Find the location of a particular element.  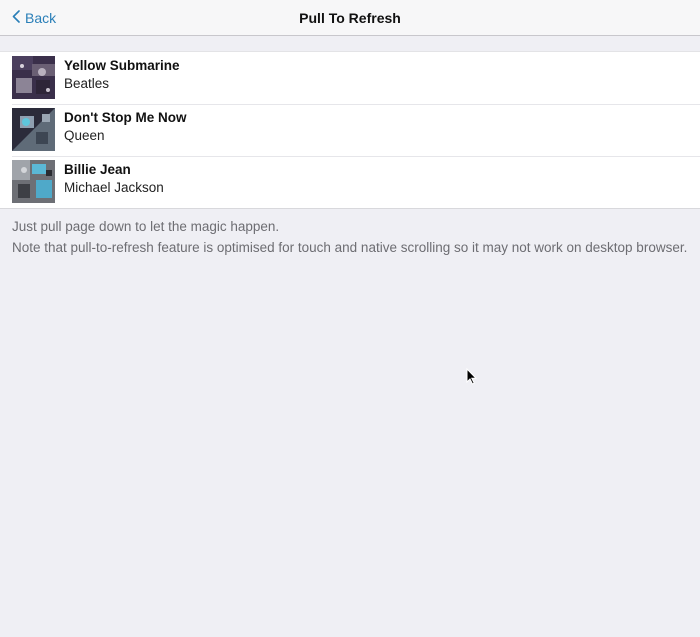

list-item: Don't Stop Me Now Queen is located at coordinates (350, 130).